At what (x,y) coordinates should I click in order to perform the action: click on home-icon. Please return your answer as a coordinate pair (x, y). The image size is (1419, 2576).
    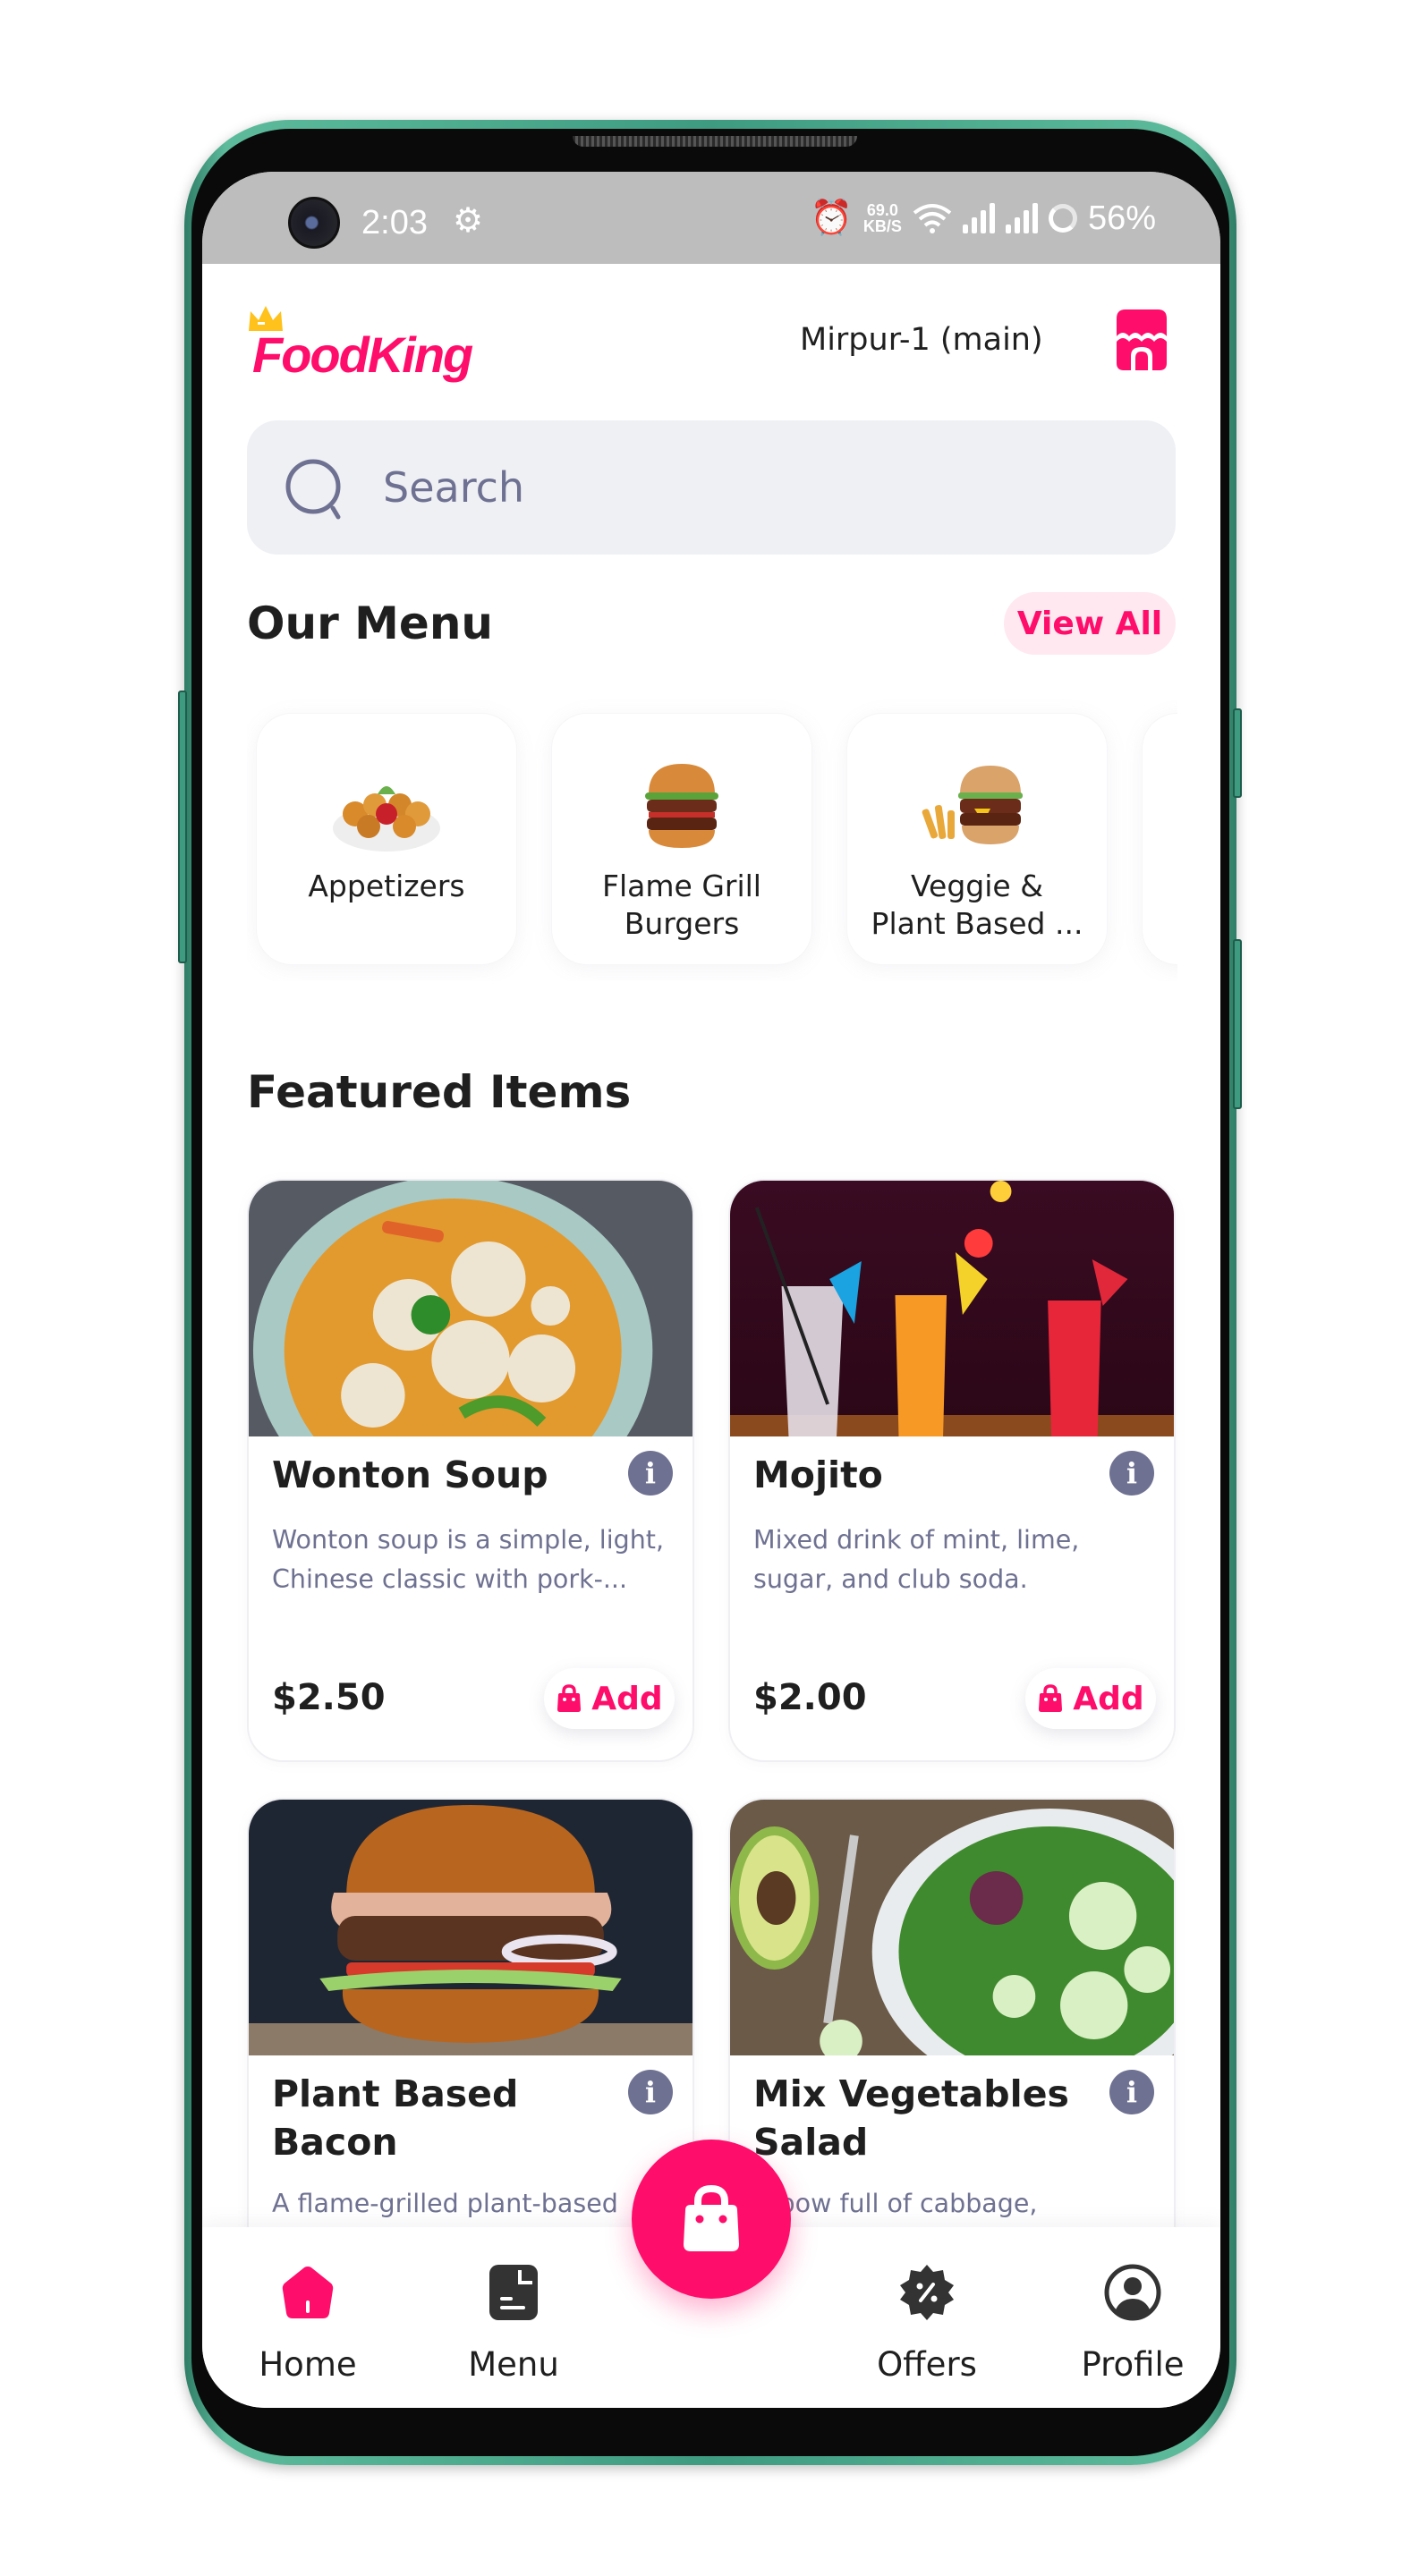
    Looking at the image, I should click on (308, 2292).